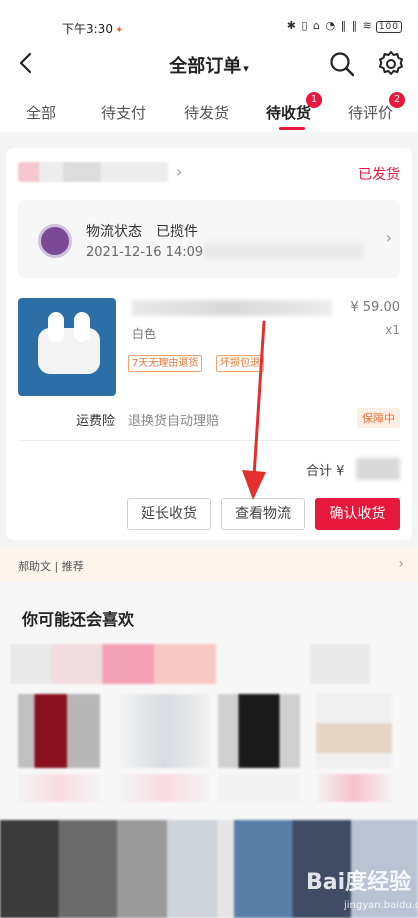 This screenshot has width=418, height=918. What do you see at coordinates (246, 68) in the screenshot?
I see `chevron-down-icon: ▾` at bounding box center [246, 68].